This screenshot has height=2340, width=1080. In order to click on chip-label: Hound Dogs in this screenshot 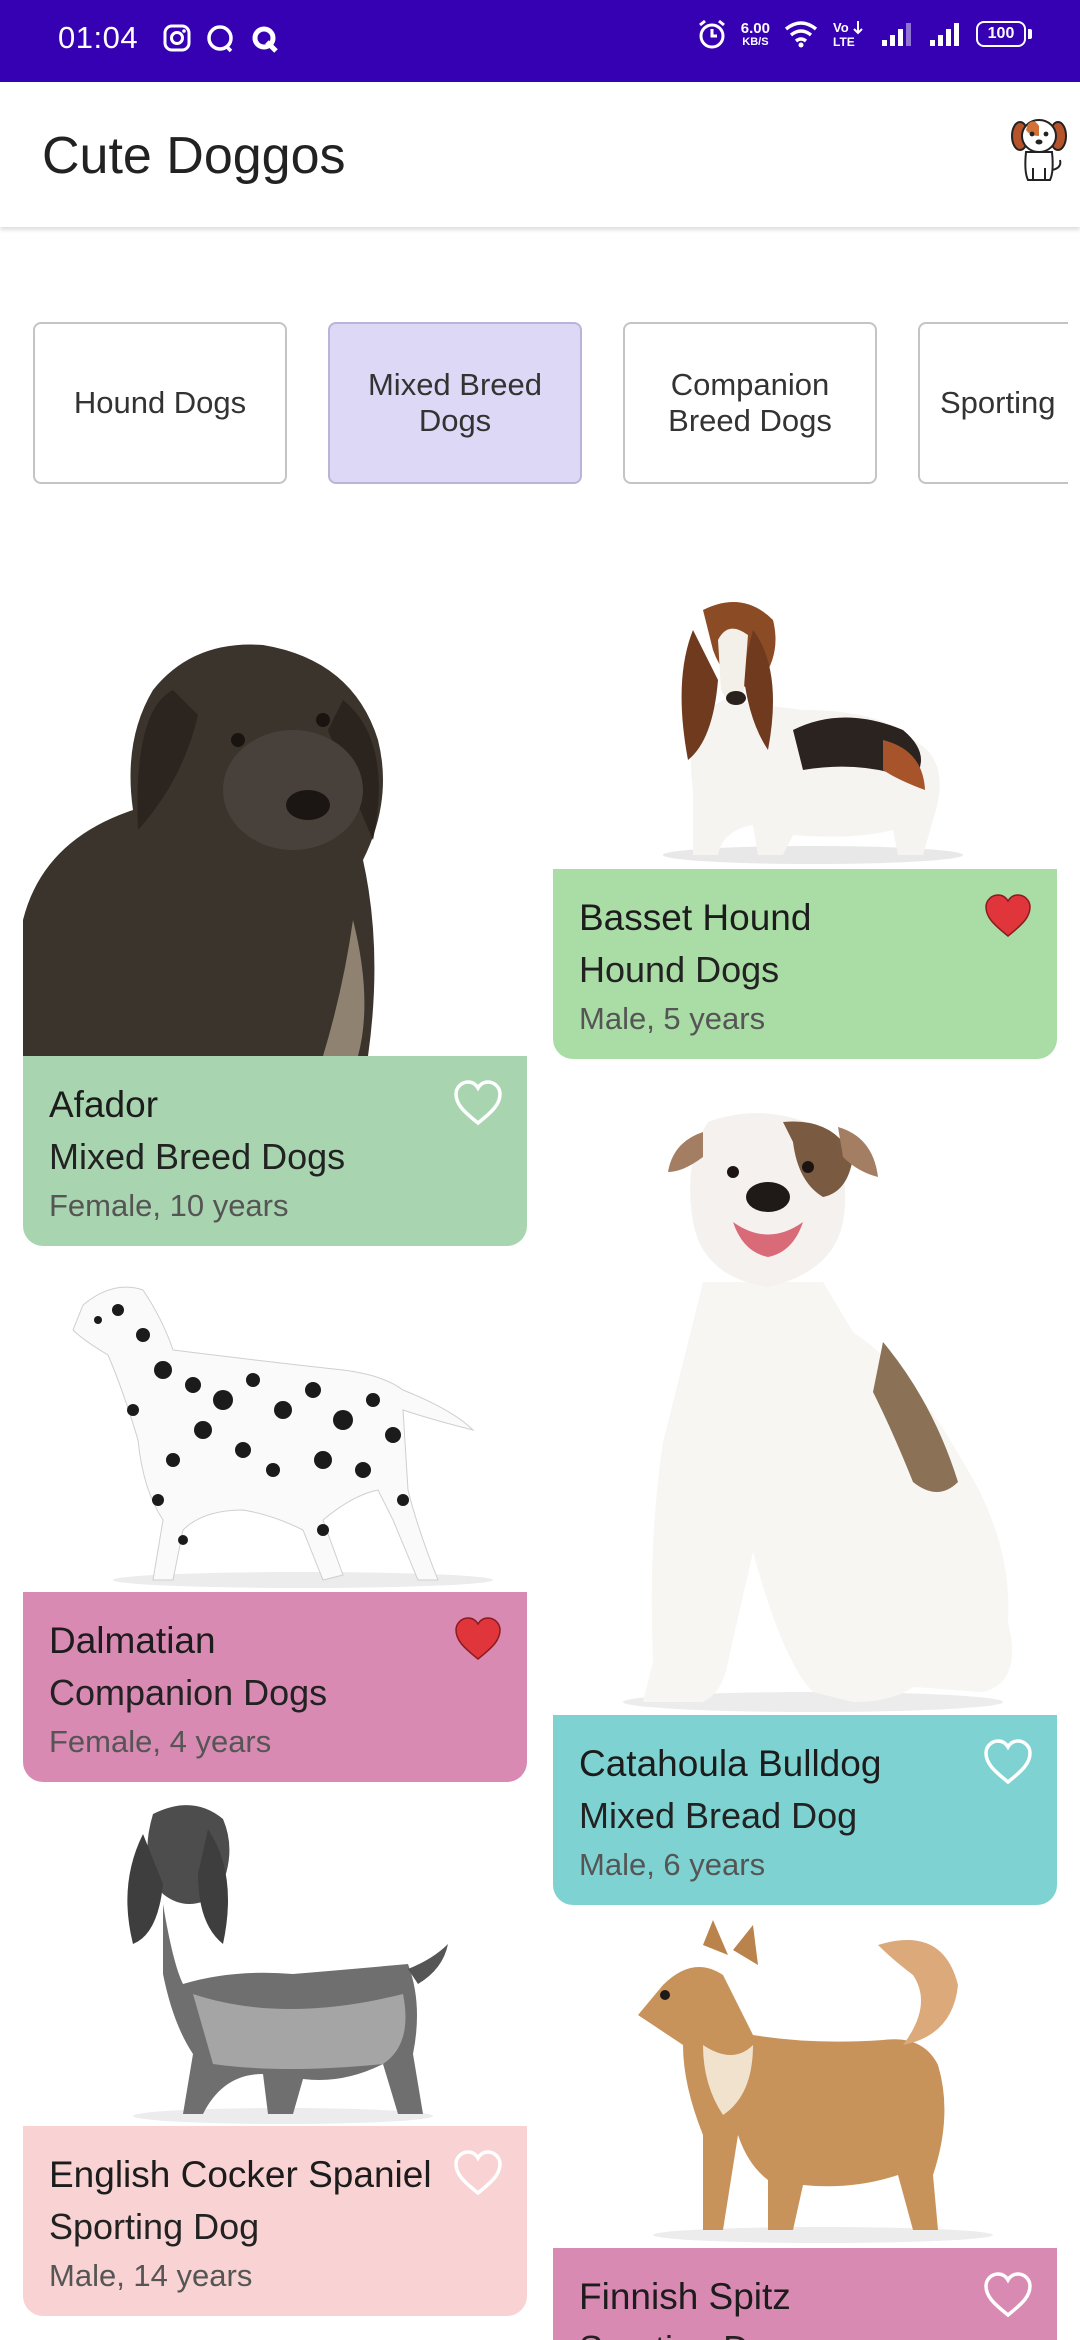, I will do `click(160, 402)`.